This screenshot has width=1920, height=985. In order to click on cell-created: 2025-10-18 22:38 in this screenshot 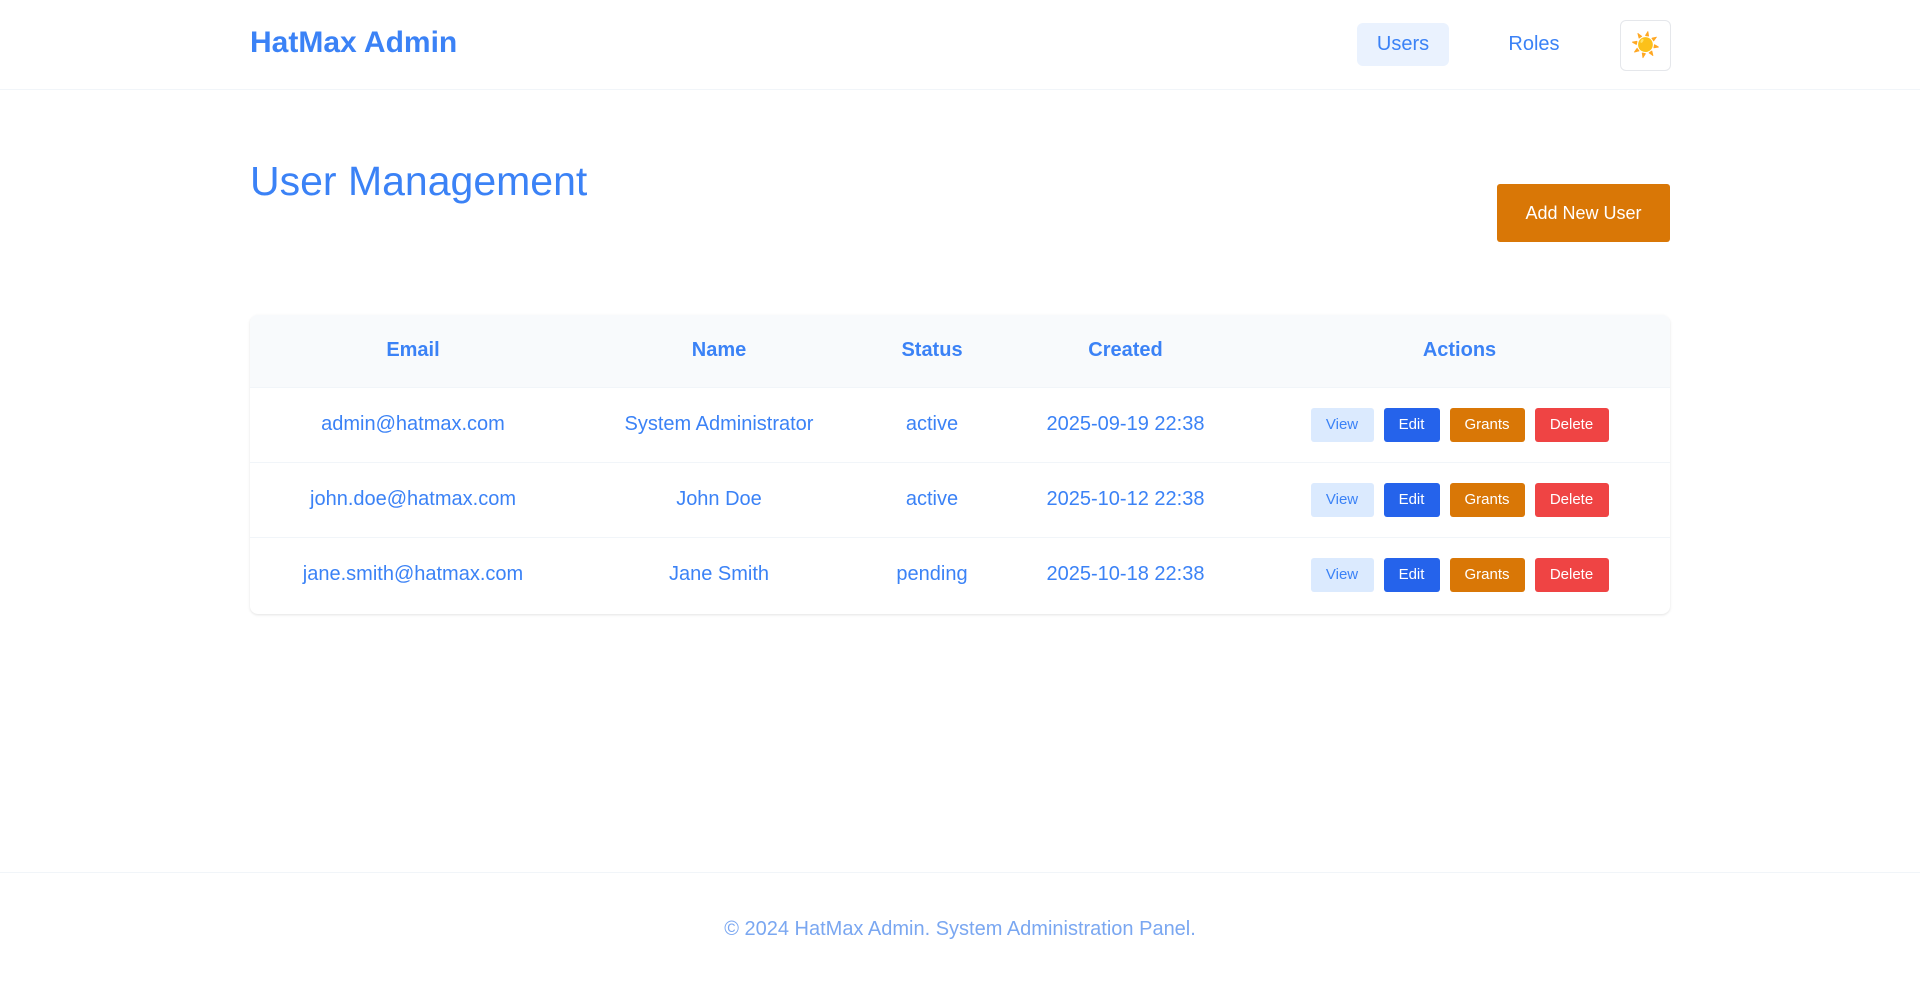, I will do `click(1125, 574)`.